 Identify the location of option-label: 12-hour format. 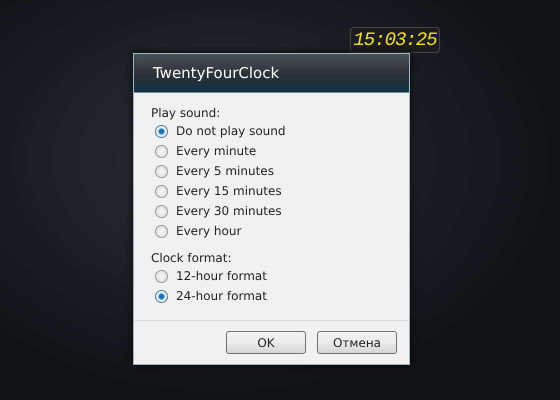
(221, 276).